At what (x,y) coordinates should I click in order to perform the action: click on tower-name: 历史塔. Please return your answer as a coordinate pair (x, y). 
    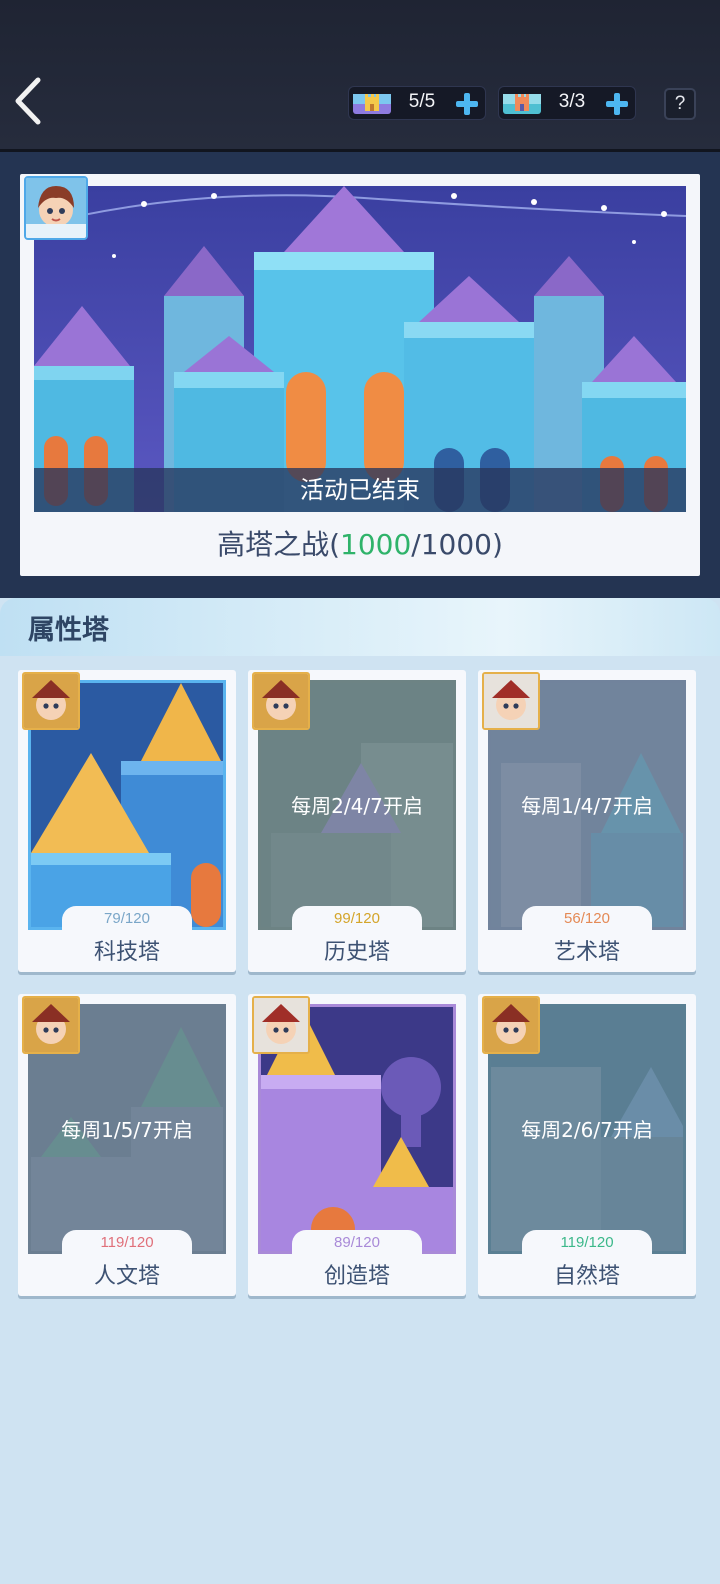
    Looking at the image, I should click on (356, 952).